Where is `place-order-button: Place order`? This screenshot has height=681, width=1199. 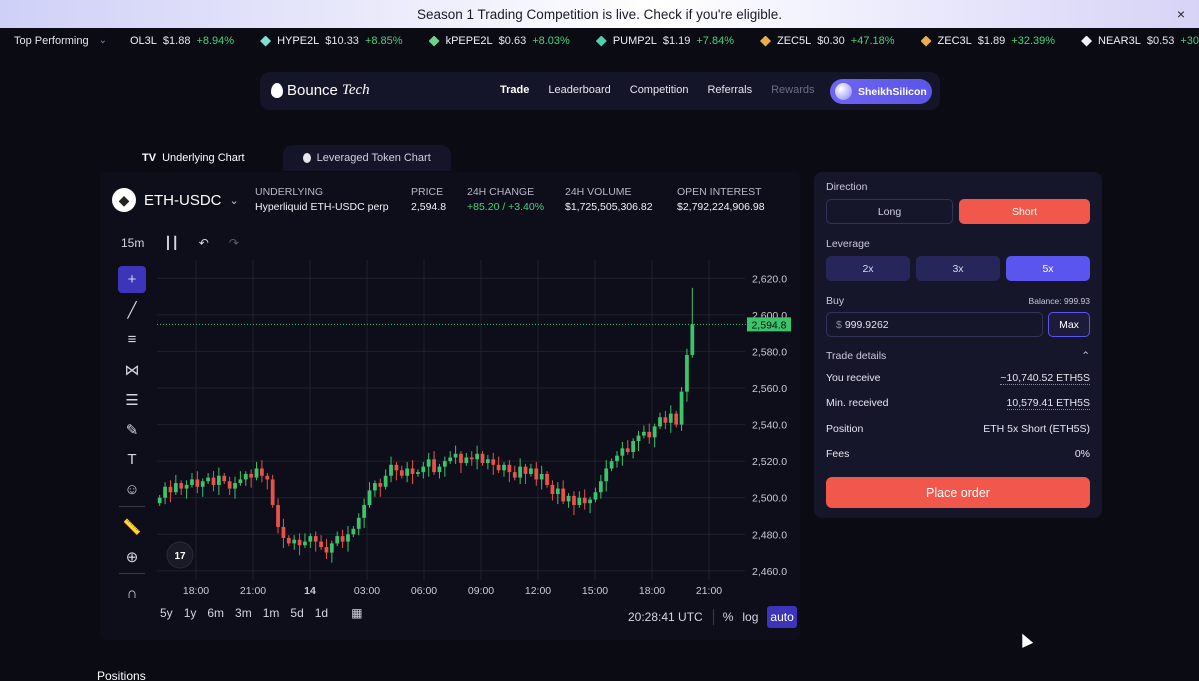
place-order-button: Place order is located at coordinates (958, 492).